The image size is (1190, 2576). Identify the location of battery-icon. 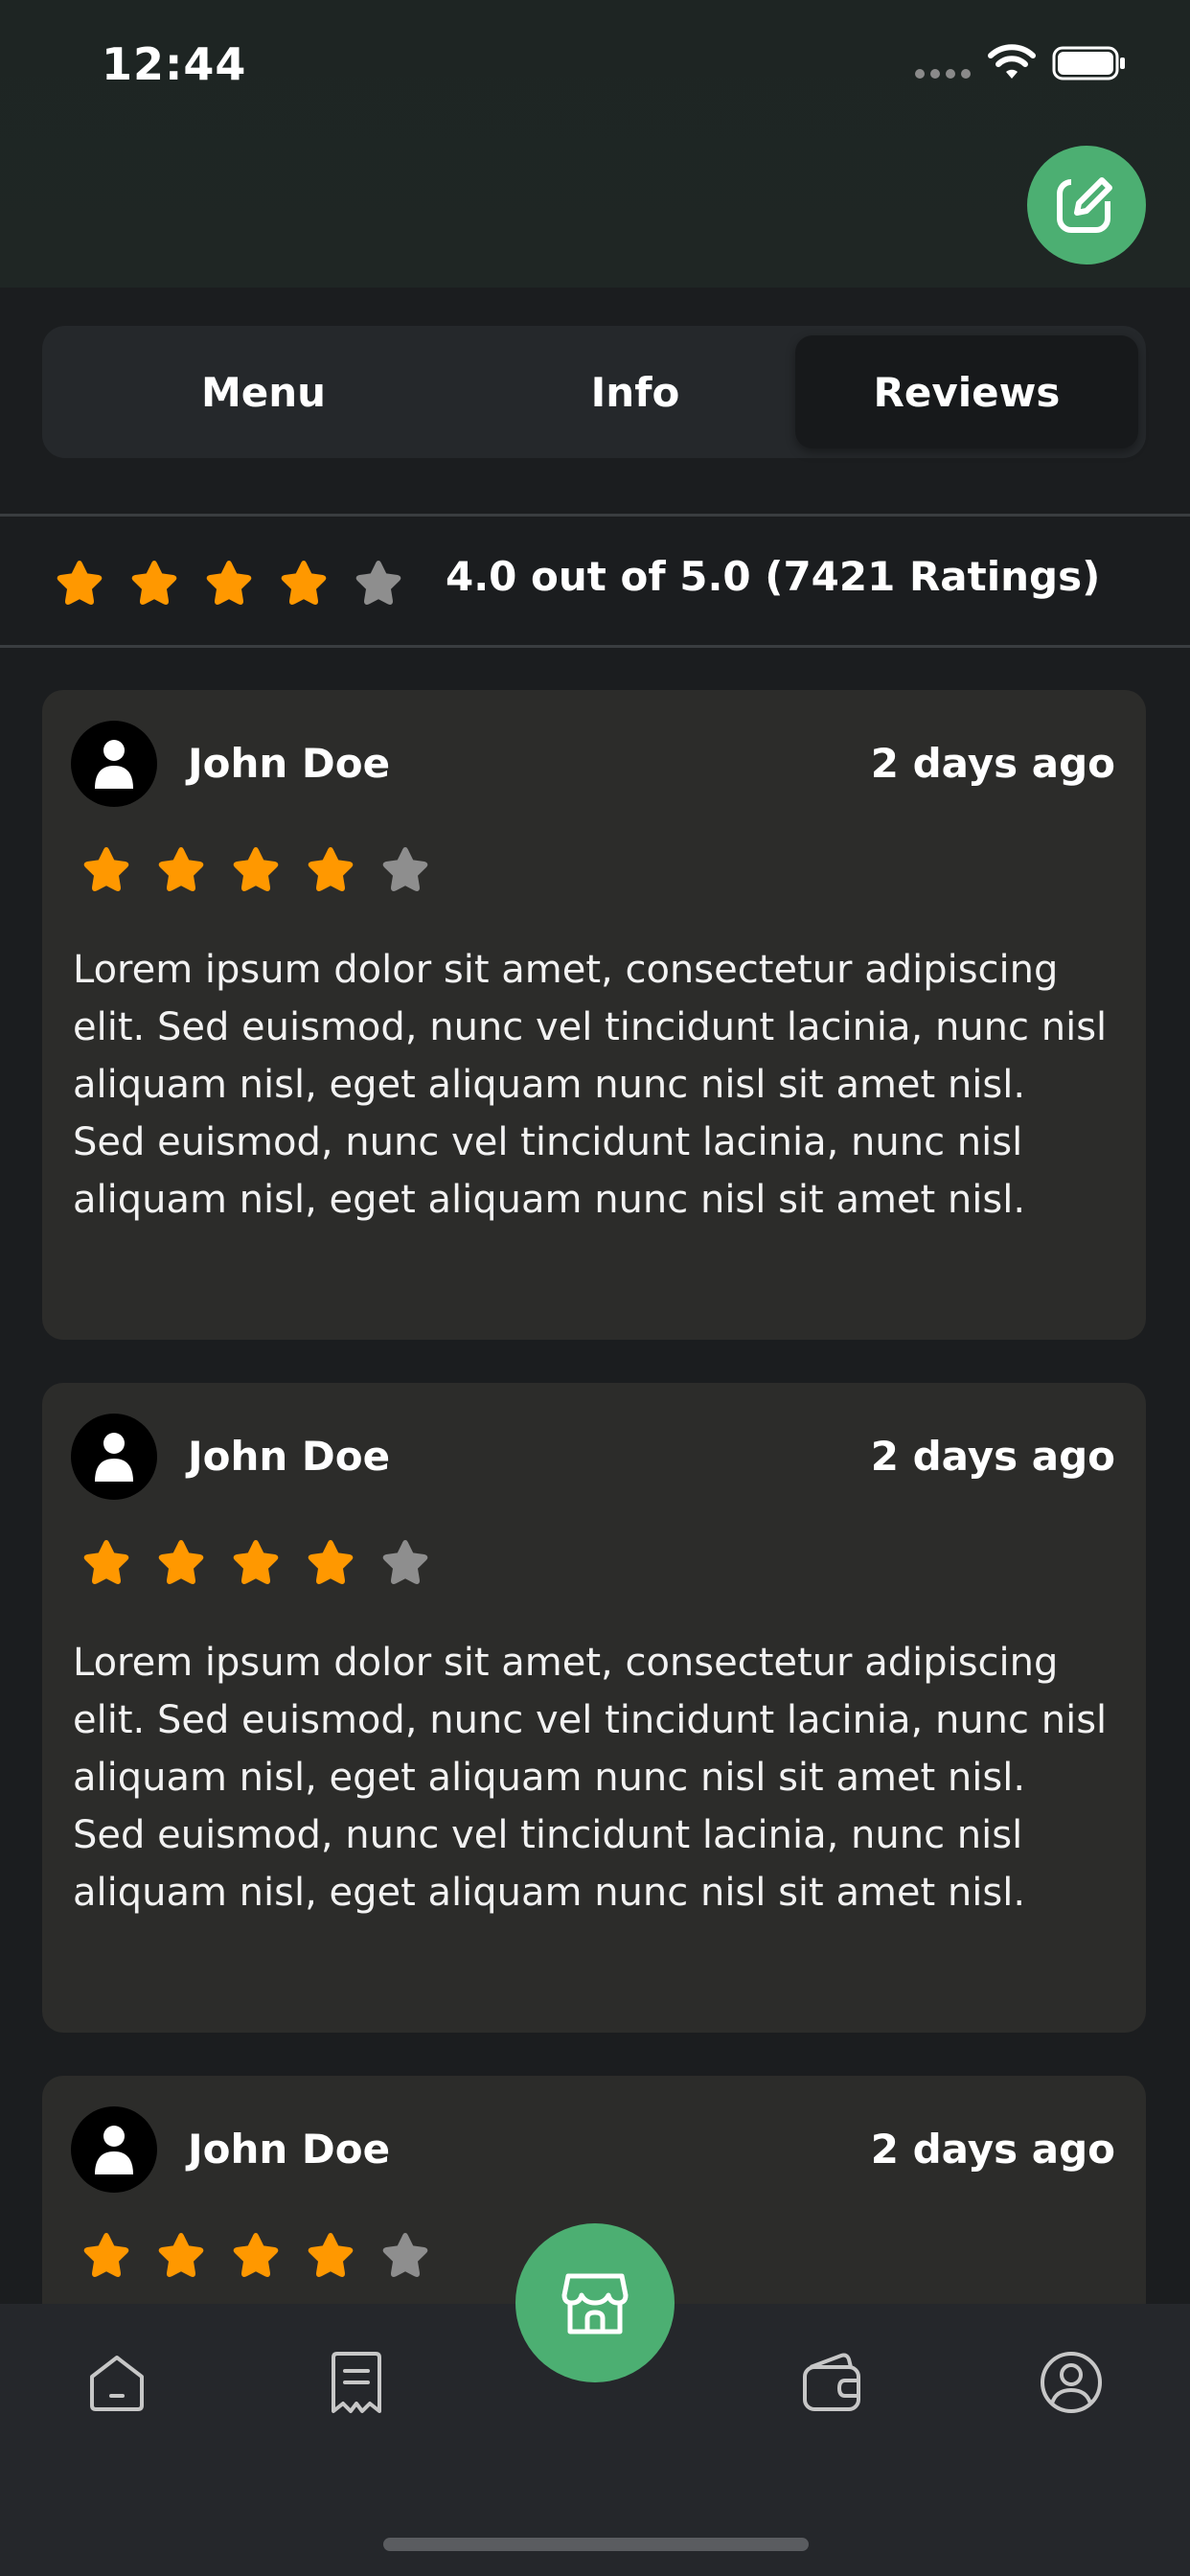
(1089, 63).